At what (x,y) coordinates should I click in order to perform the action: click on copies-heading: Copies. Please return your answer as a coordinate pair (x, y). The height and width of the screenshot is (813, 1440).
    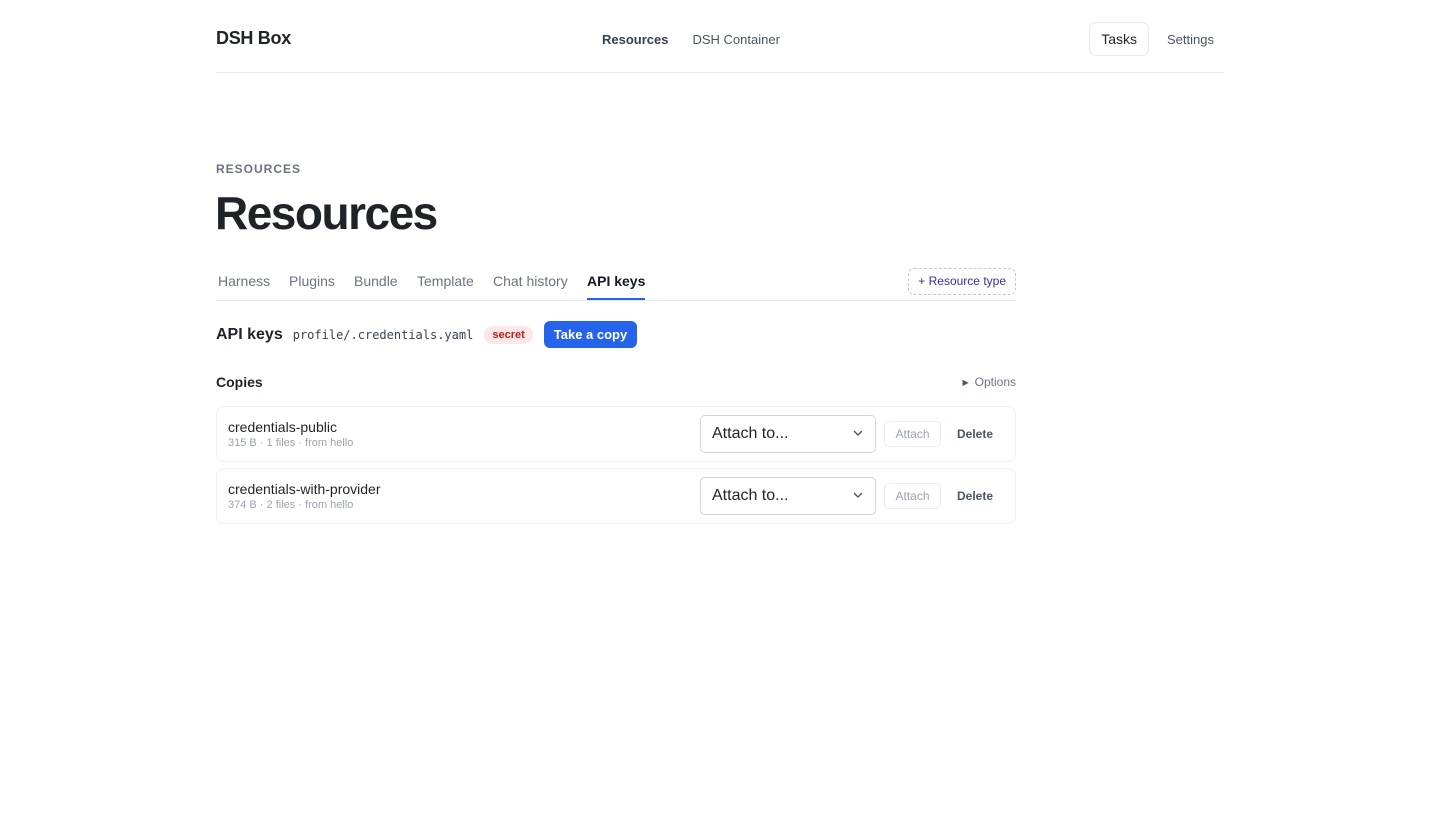
    Looking at the image, I should click on (239, 382).